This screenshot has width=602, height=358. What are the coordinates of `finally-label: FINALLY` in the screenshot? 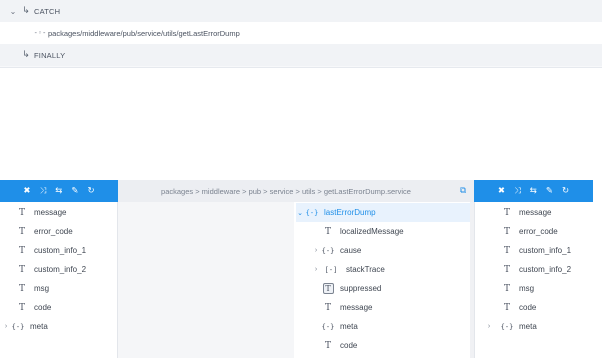 It's located at (50, 55).